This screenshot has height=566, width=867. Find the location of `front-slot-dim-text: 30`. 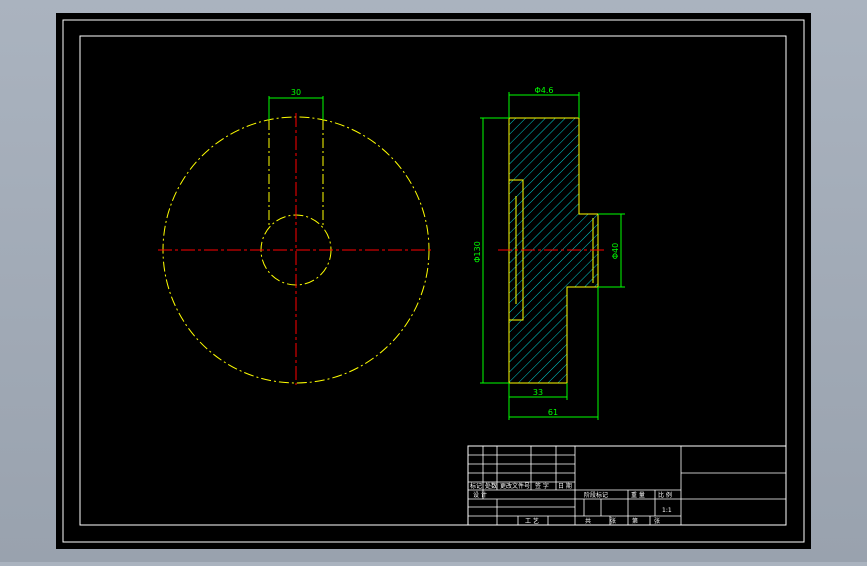

front-slot-dim-text: 30 is located at coordinates (296, 92).